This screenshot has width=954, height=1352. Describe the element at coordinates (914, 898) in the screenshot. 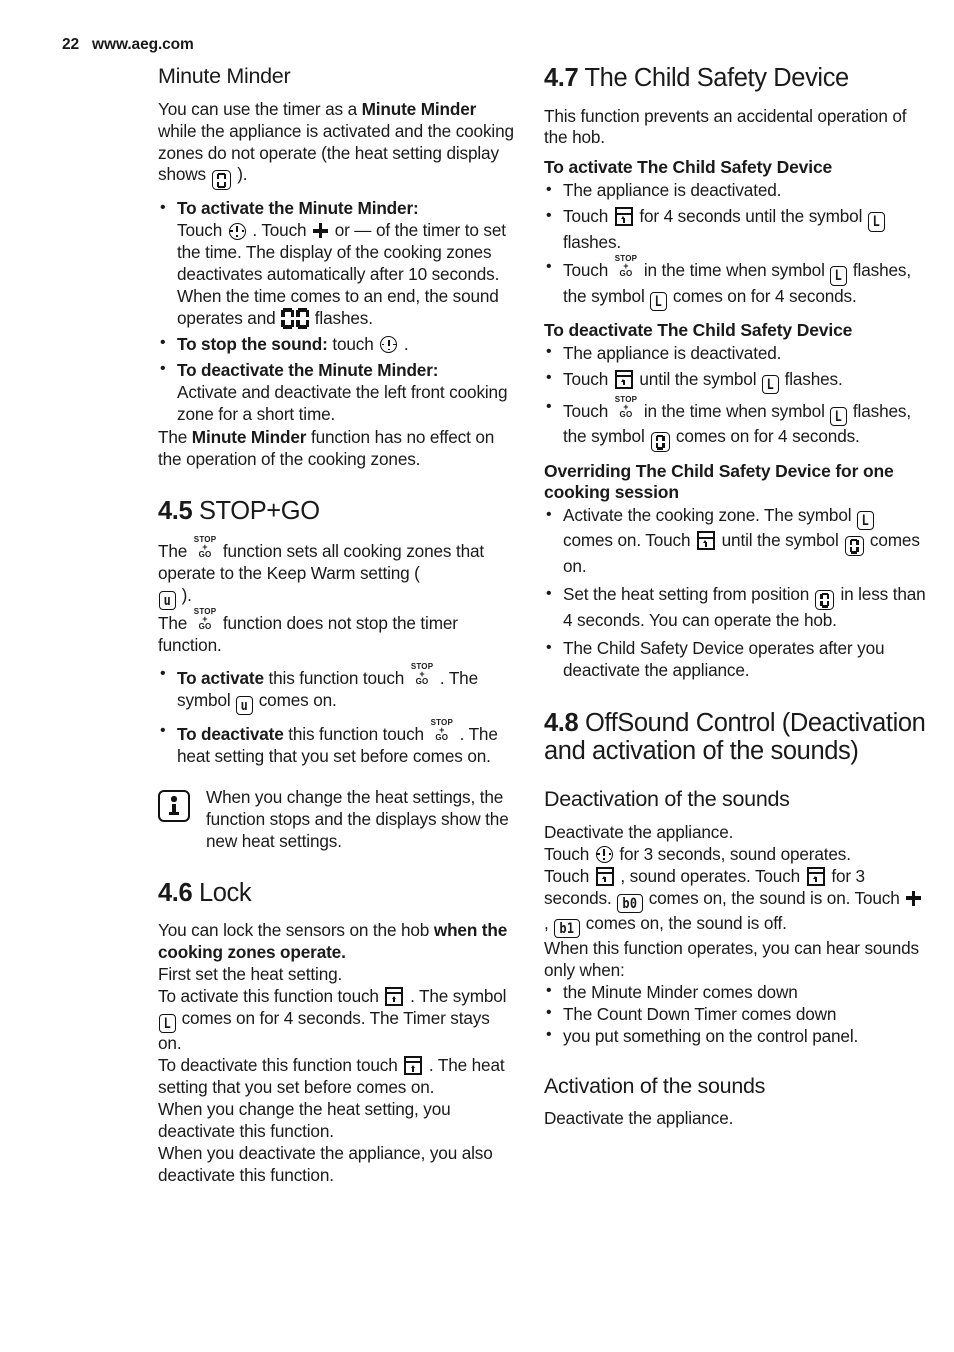

I see `plus-icon` at that location.